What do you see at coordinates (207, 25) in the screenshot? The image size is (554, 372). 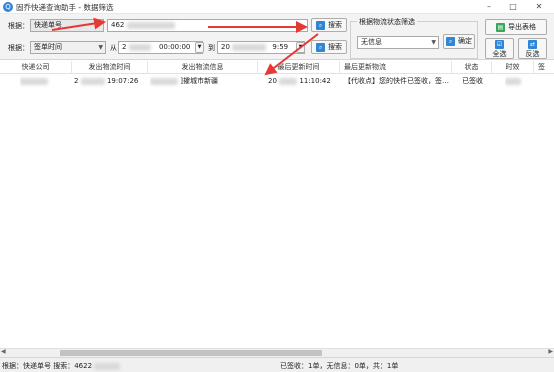 I see `tracking-number-input: 462` at bounding box center [207, 25].